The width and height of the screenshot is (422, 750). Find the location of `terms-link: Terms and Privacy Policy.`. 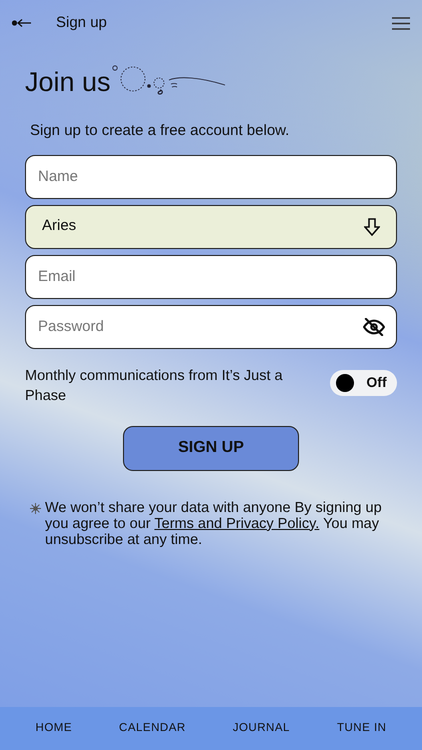

terms-link: Terms and Privacy Policy. is located at coordinates (237, 524).